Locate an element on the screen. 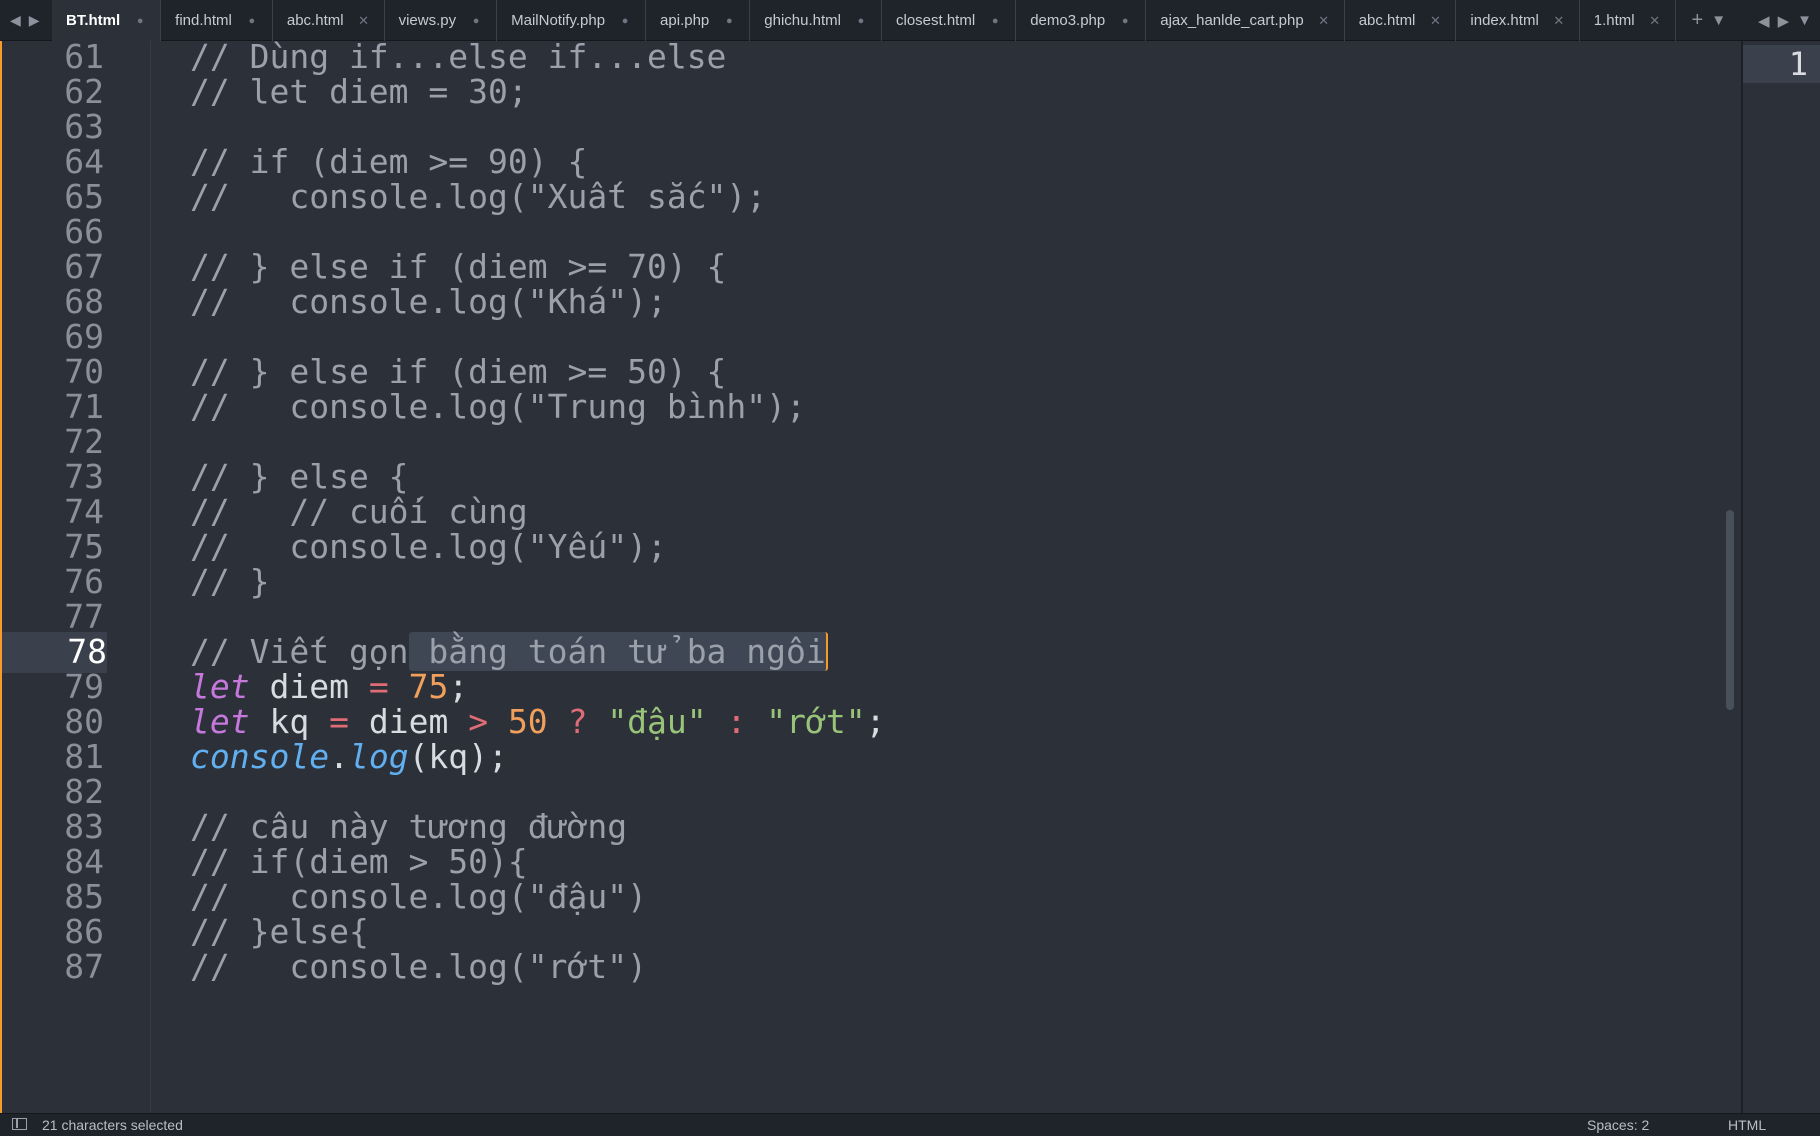 This screenshot has width=1820, height=1136. code-token: // } else if (diem >= 70) { is located at coordinates (458, 266).